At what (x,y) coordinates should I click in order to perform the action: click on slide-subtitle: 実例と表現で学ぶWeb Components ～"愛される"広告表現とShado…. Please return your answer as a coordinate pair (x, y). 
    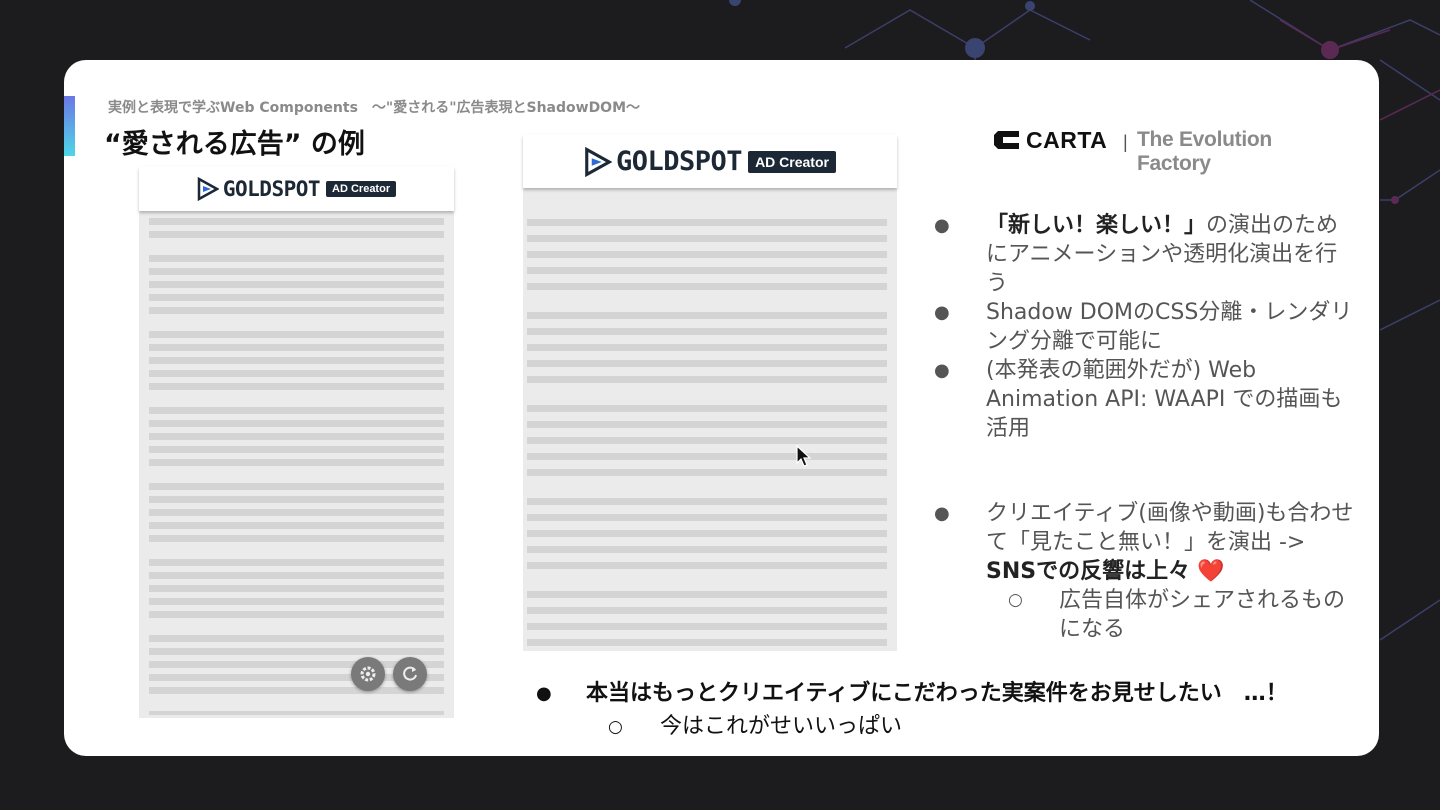
    Looking at the image, I should click on (374, 108).